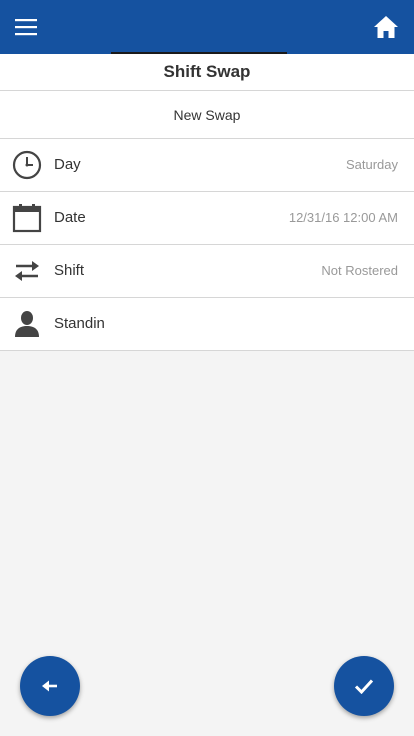  I want to click on row-day: Day Saturday, so click(207, 165).